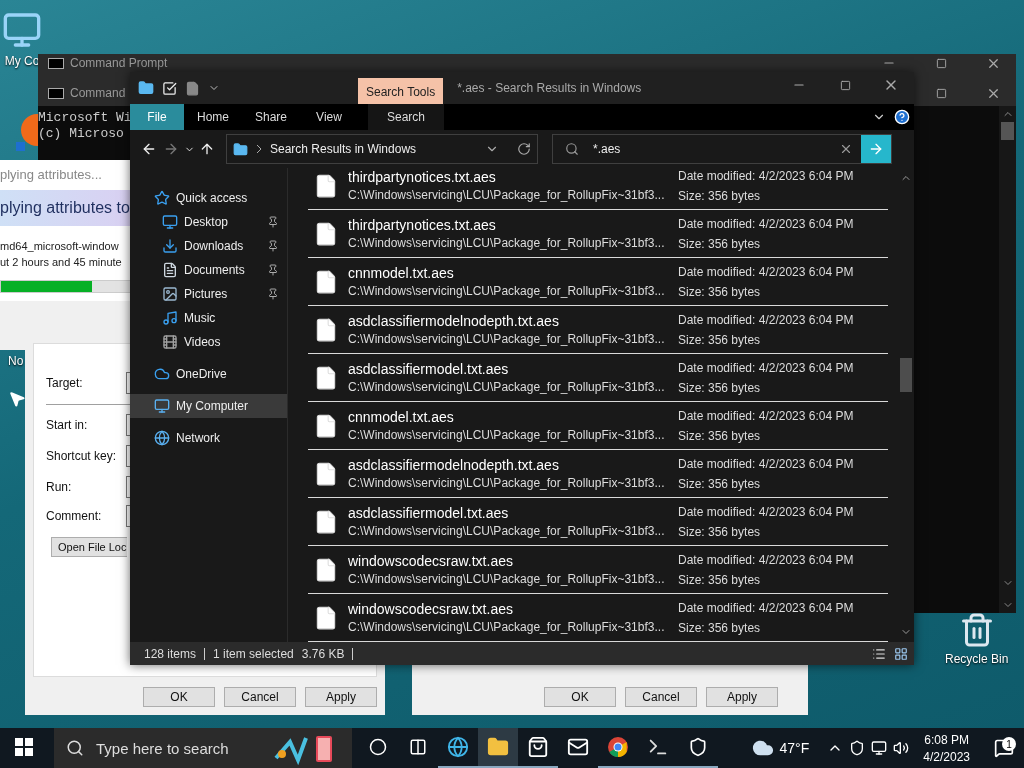  What do you see at coordinates (857, 748) in the screenshot?
I see `tray-app-icon` at bounding box center [857, 748].